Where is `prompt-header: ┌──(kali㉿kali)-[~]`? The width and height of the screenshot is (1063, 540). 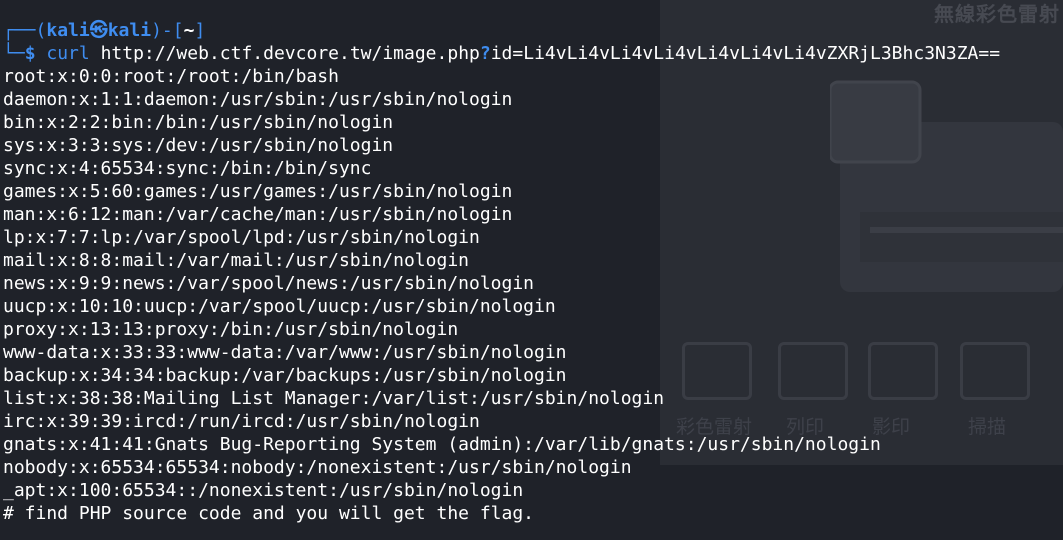
prompt-header: ┌──(kali㉿kali)-[~] is located at coordinates (104, 30).